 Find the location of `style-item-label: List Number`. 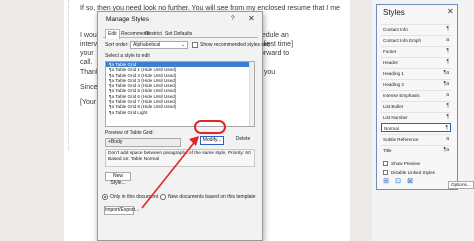

style-item-label: List Number is located at coordinates (395, 117).